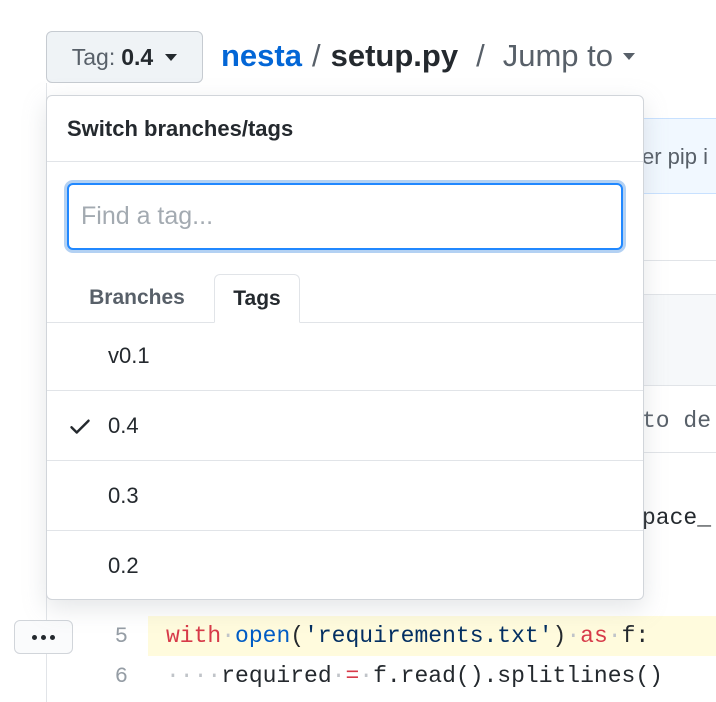  I want to click on tag-item-0-4: 0.4, so click(345, 426).